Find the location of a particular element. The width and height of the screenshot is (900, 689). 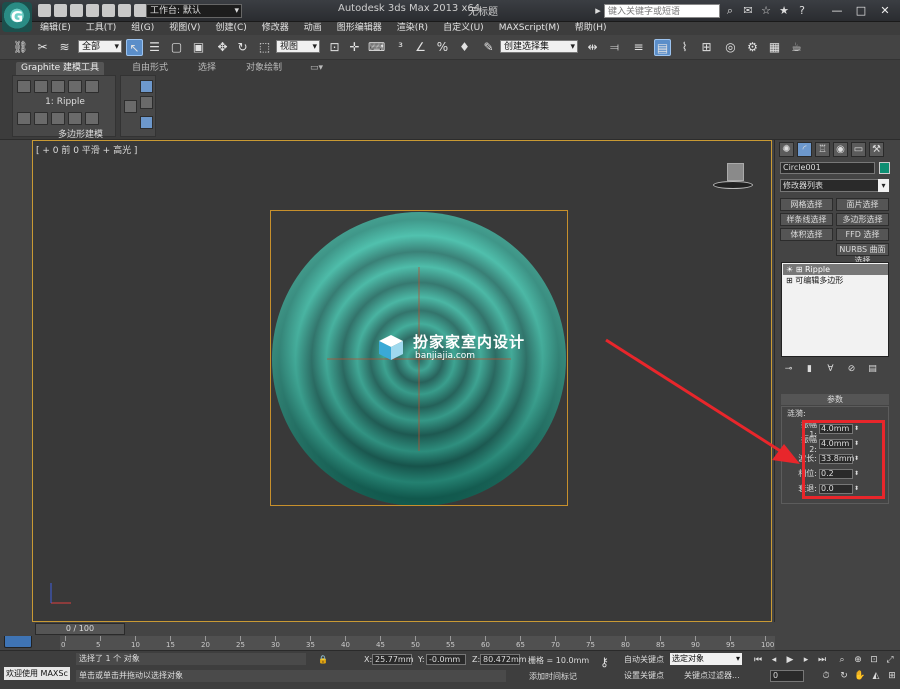

app-logo-icon: G is located at coordinates (17, 17).